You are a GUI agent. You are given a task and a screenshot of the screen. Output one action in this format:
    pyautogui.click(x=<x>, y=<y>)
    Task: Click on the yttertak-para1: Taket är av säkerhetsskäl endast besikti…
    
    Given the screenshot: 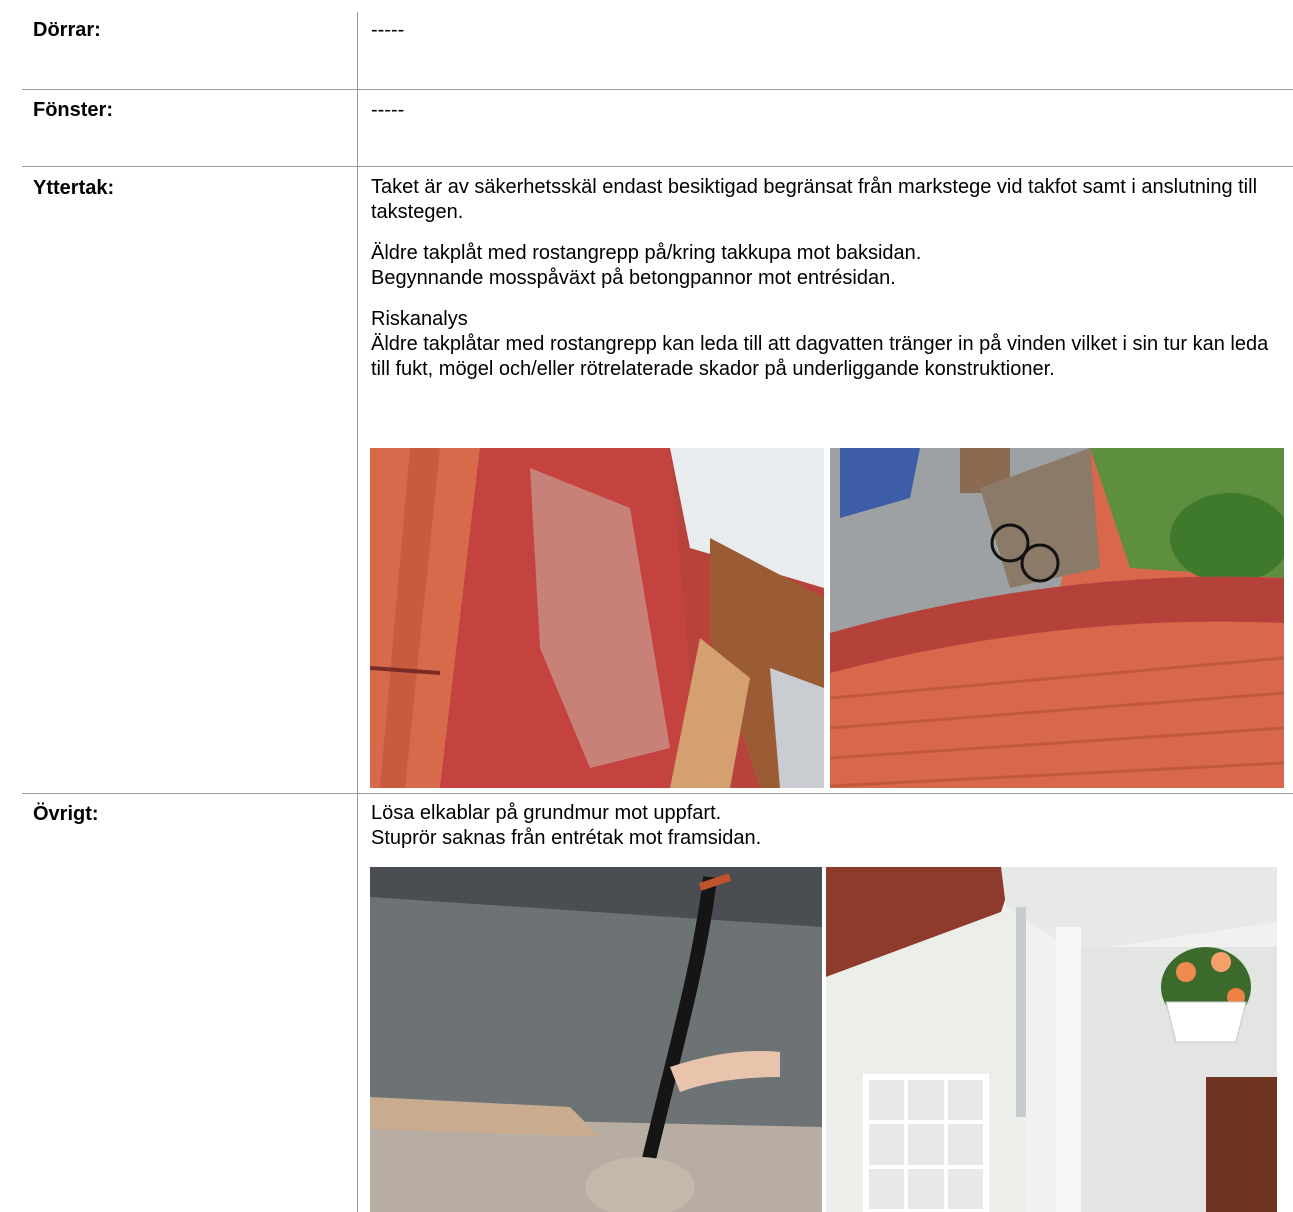 What is the action you would take?
    pyautogui.click(x=814, y=199)
    